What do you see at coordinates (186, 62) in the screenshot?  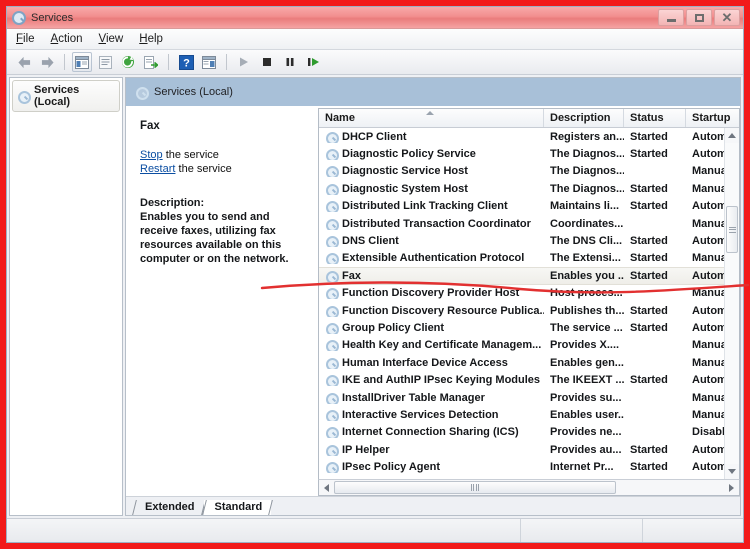 I see `help-button: ?` at bounding box center [186, 62].